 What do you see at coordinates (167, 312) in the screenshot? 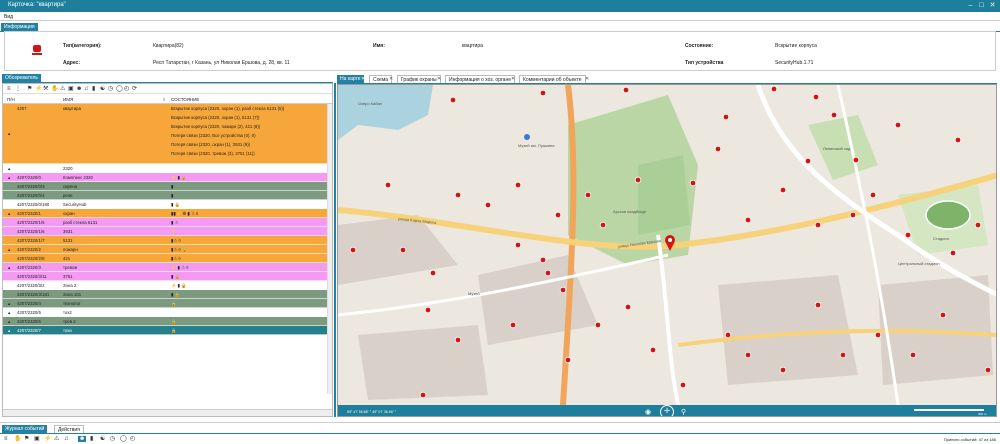
I see `tree-row: ▴ 4207/2320/5 тох2` at bounding box center [167, 312].